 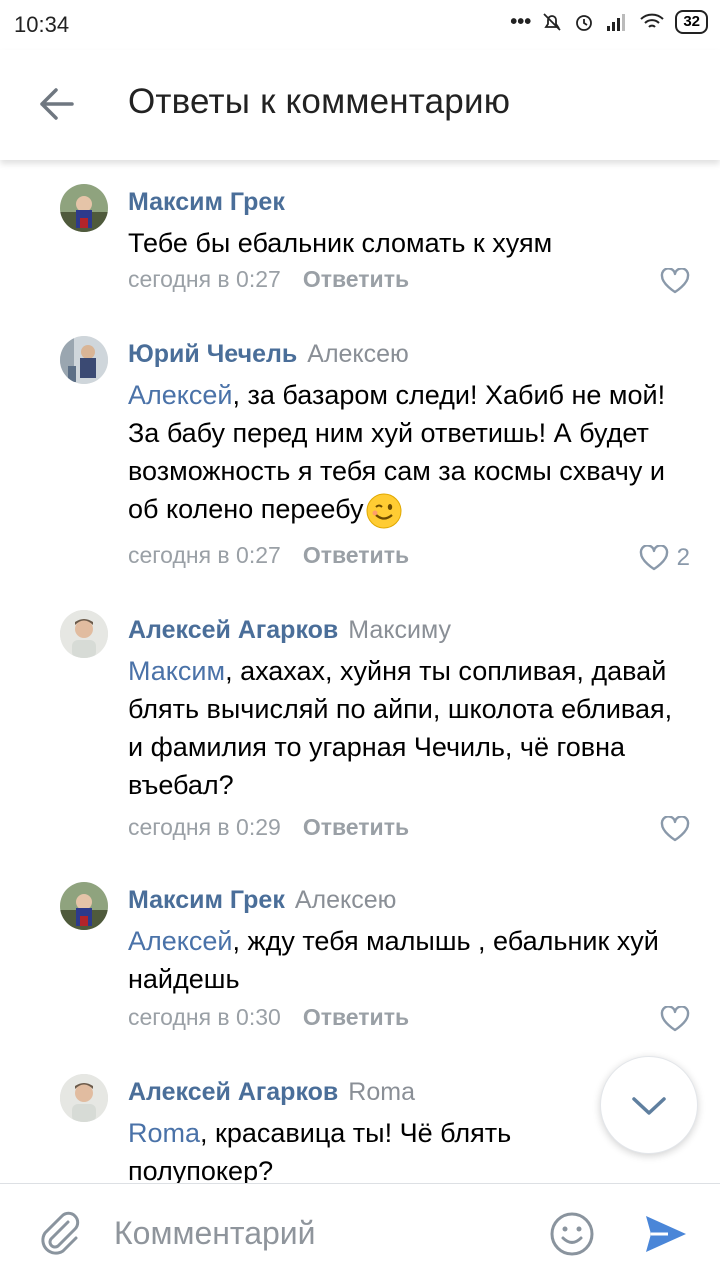 I want to click on mention-link: Максим, so click(x=176, y=671).